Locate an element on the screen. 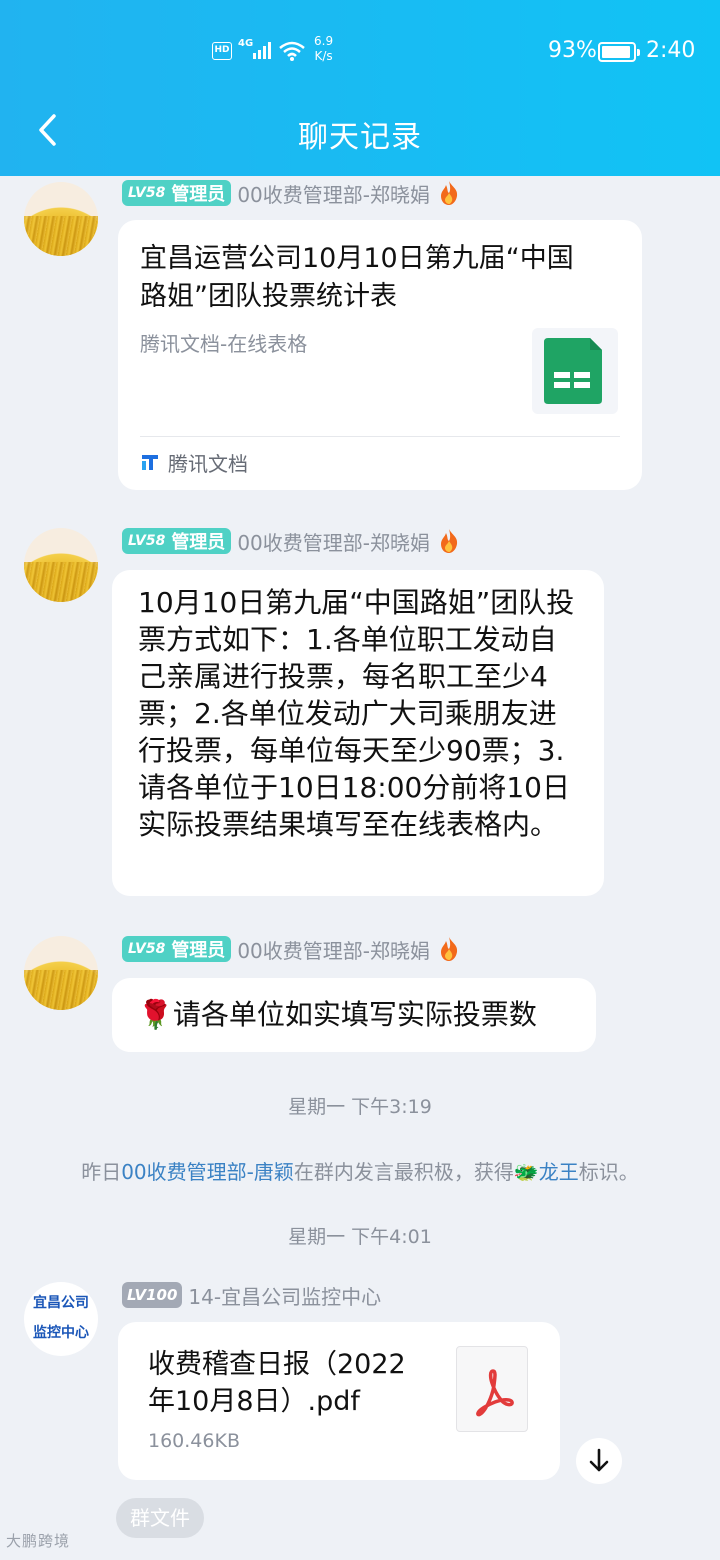  tencent-docs-icon is located at coordinates (150, 462).